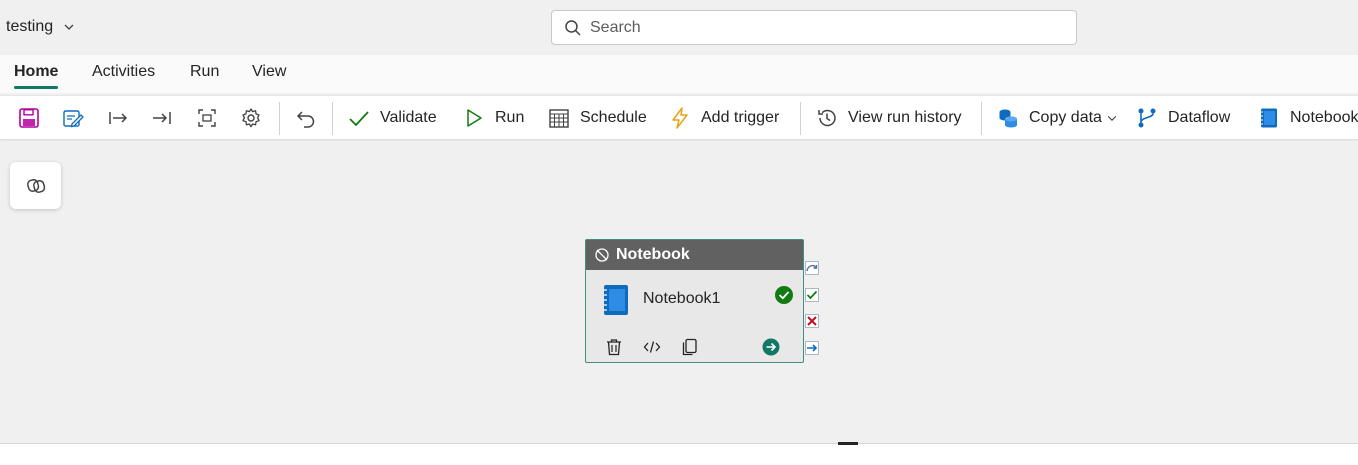 This screenshot has width=1358, height=465. I want to click on edit-icon, so click(73, 119).